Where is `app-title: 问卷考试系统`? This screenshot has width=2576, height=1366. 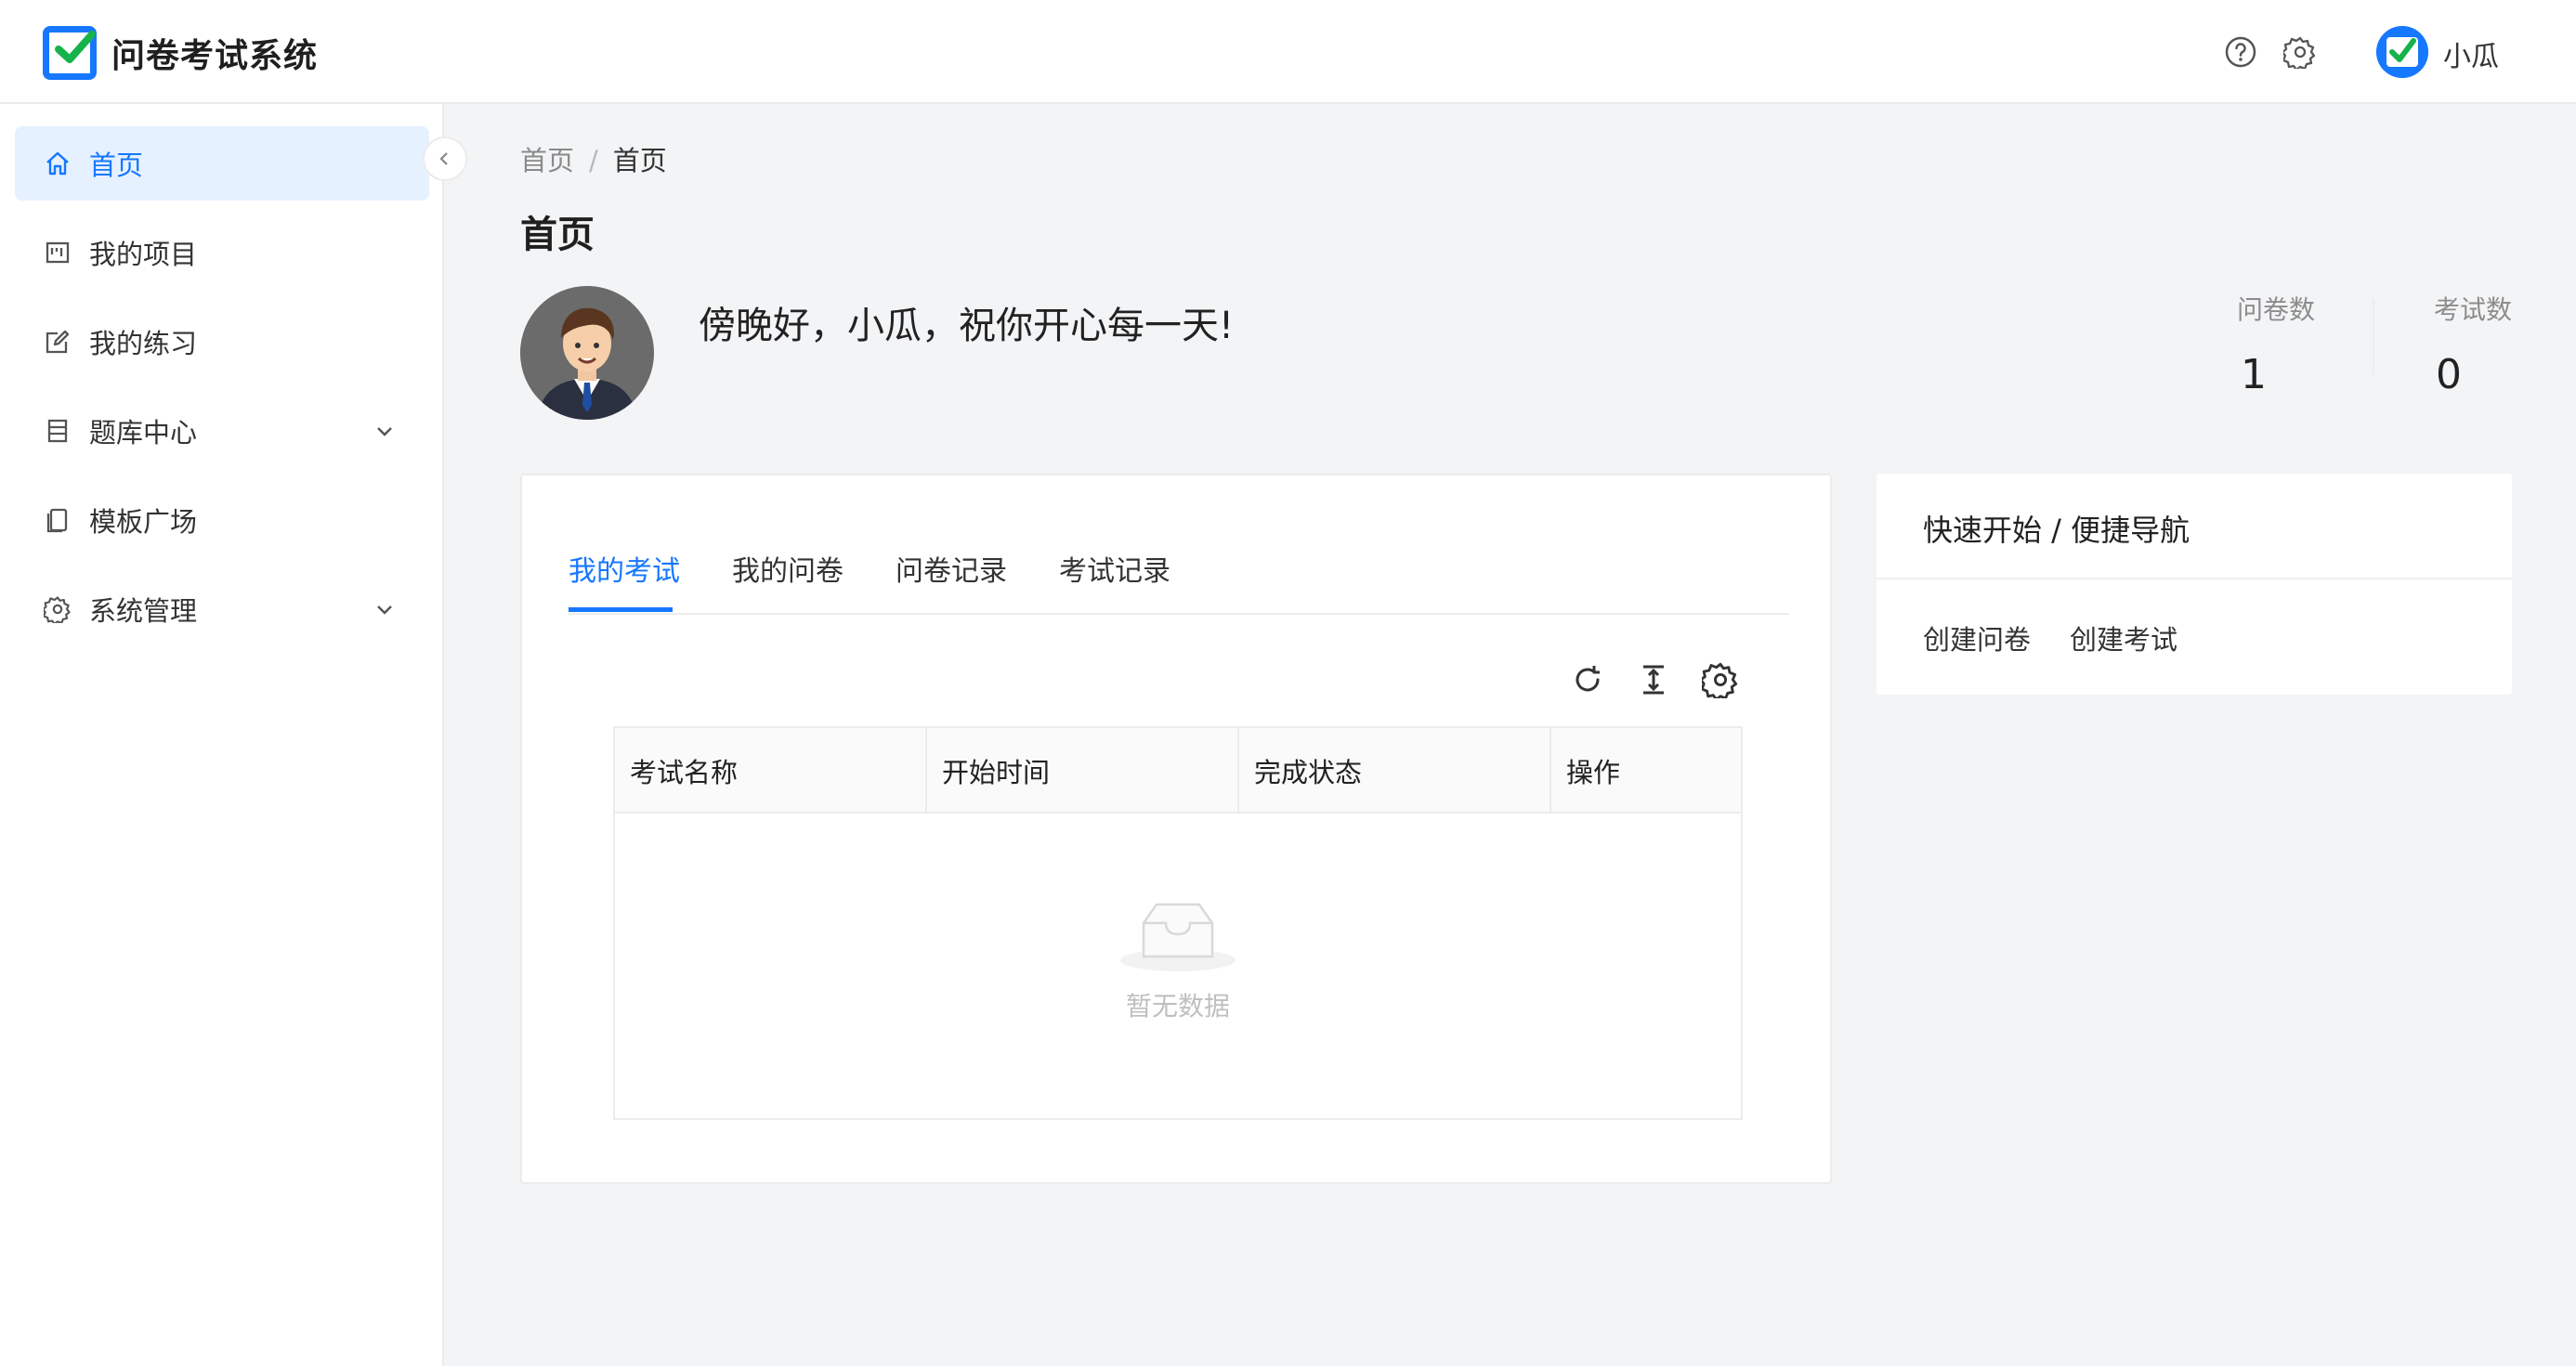
app-title: 问卷考试系统 is located at coordinates (215, 56).